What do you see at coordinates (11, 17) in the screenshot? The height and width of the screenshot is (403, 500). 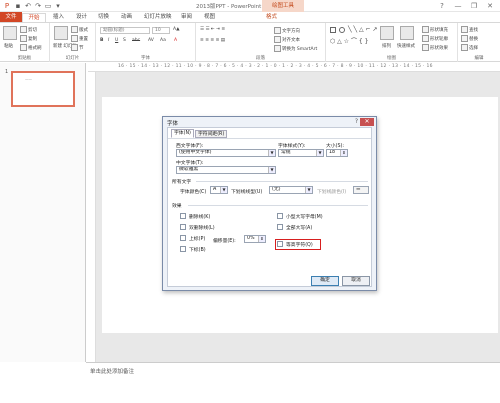 I see `tab-file: 文件` at bounding box center [11, 17].